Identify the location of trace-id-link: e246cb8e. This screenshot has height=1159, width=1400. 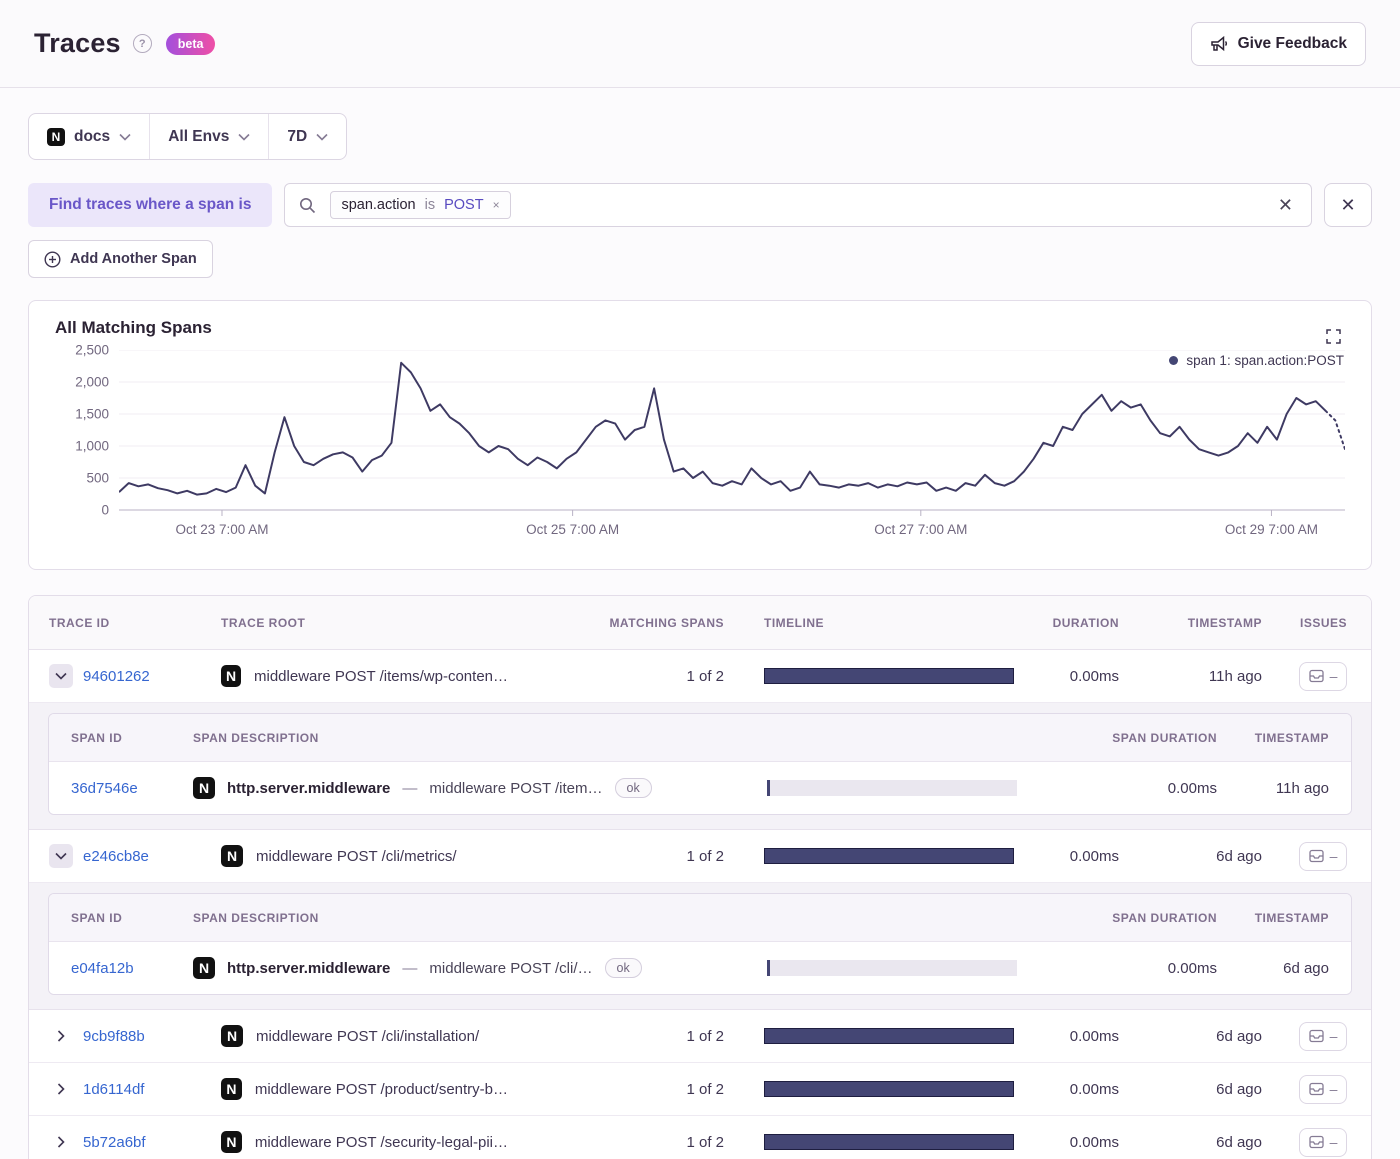
(116, 856).